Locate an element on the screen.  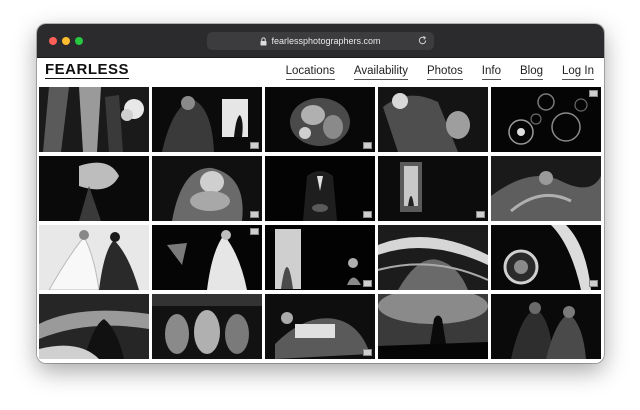
nav-info: Info is located at coordinates (491, 72).